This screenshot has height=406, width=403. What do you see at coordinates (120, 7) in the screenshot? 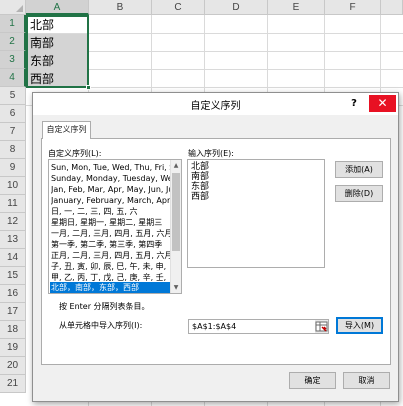
I see `column-header-b: B` at bounding box center [120, 7].